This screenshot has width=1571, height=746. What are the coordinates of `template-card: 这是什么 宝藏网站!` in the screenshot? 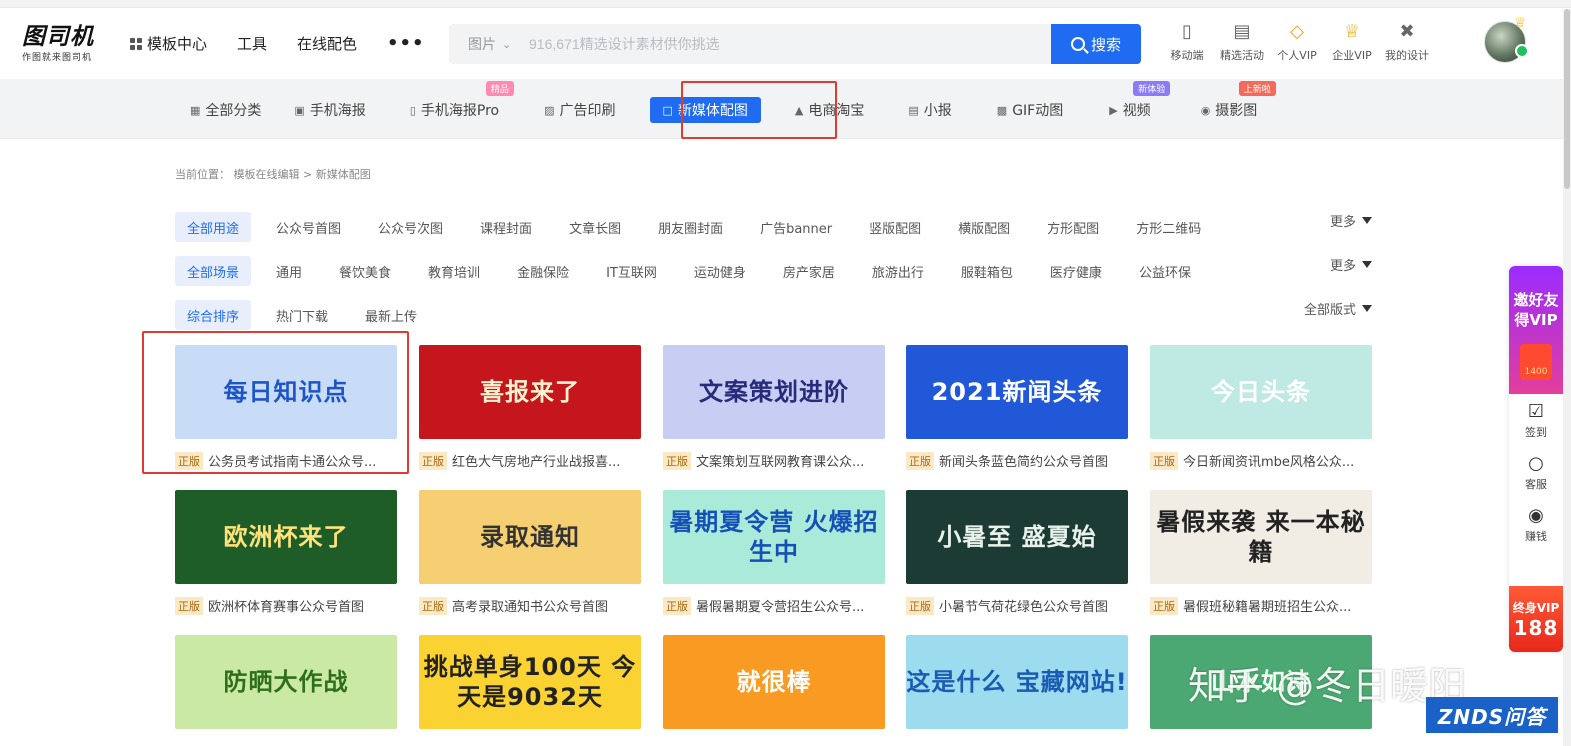 It's located at (1017, 682).